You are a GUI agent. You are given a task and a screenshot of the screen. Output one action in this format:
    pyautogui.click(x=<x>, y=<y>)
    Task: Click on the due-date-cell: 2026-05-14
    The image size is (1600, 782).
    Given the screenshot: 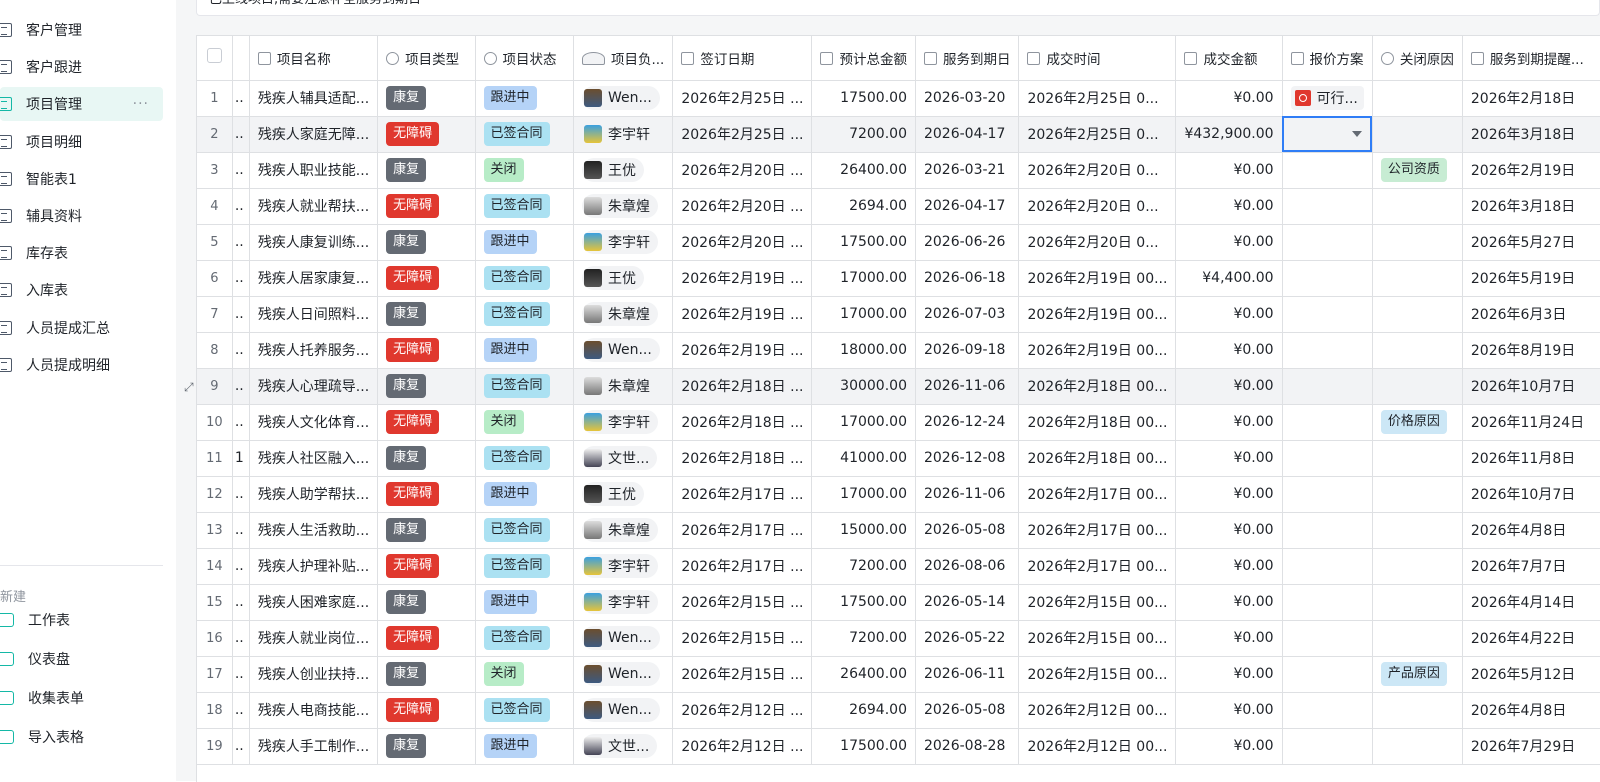 What is the action you would take?
    pyautogui.click(x=967, y=602)
    